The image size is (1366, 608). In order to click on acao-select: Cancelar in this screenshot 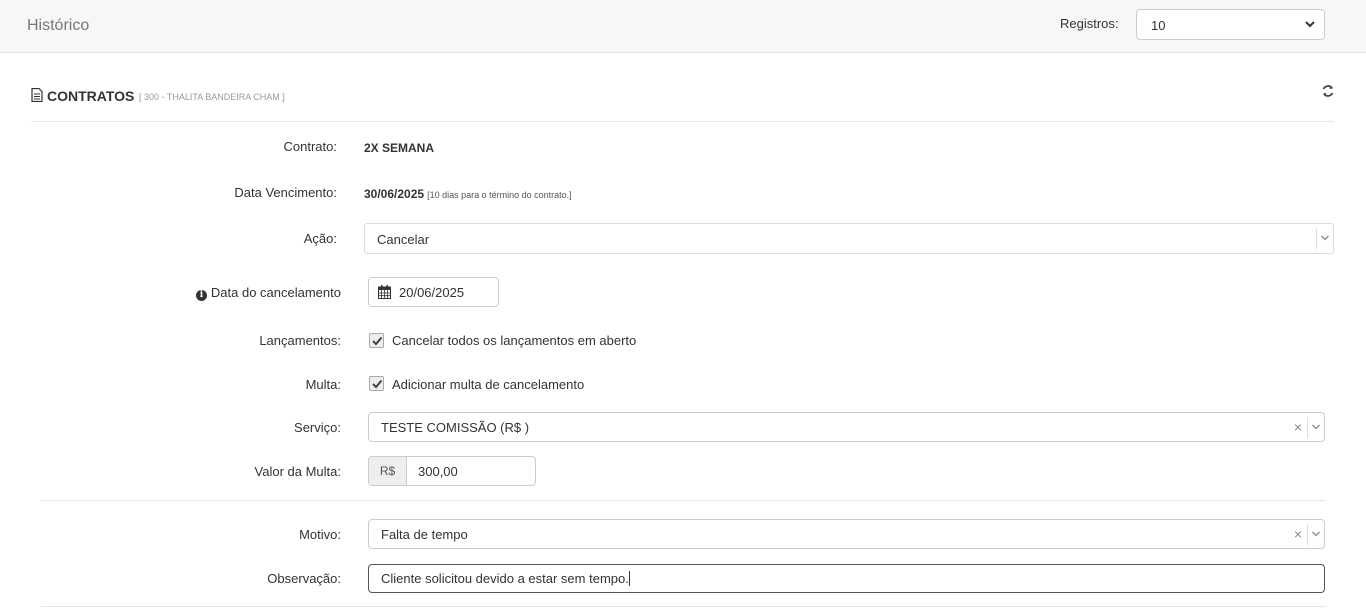, I will do `click(849, 238)`.